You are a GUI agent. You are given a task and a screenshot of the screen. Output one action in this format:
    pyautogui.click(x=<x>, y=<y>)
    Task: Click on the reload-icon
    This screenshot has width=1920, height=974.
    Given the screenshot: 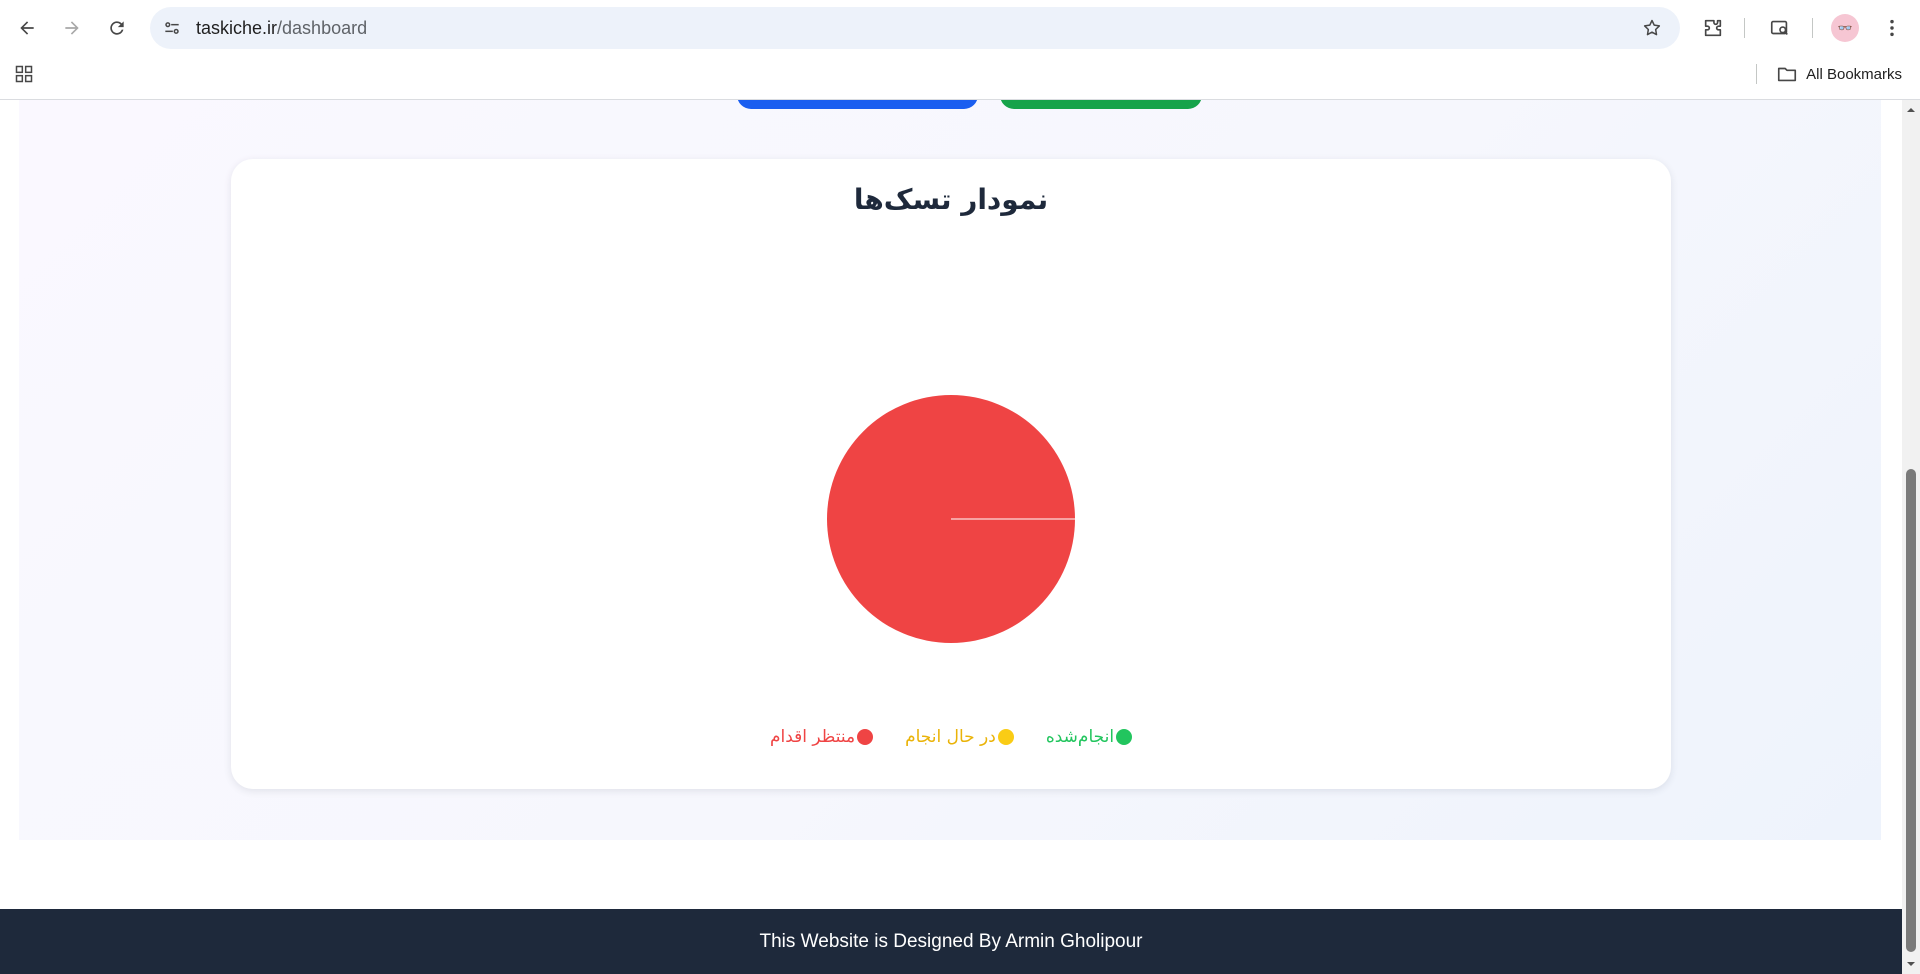 What is the action you would take?
    pyautogui.click(x=117, y=28)
    